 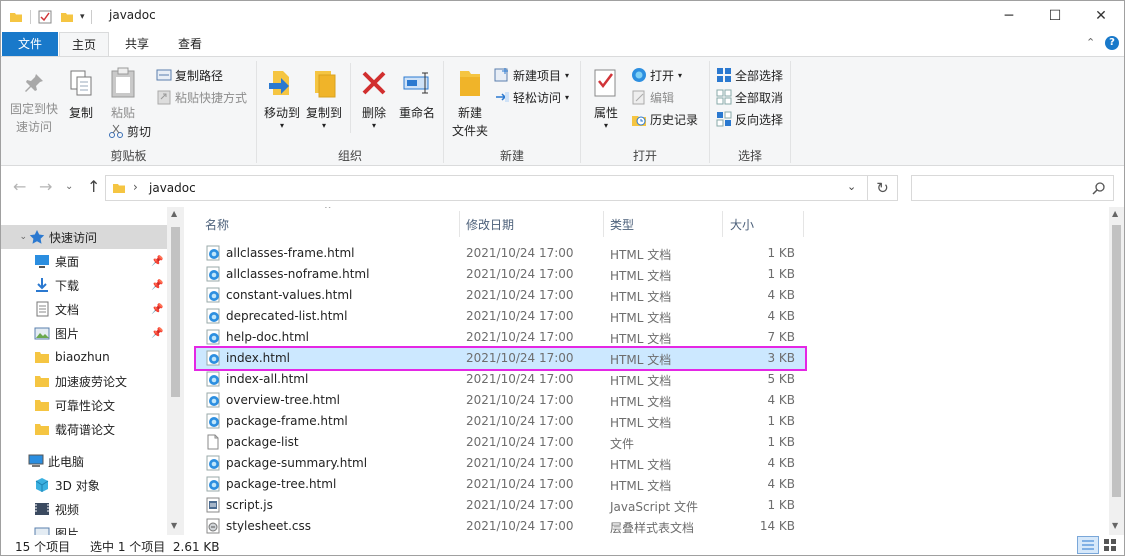 What do you see at coordinates (290, 253) in the screenshot?
I see `file-name: allclasses-frame.html` at bounding box center [290, 253].